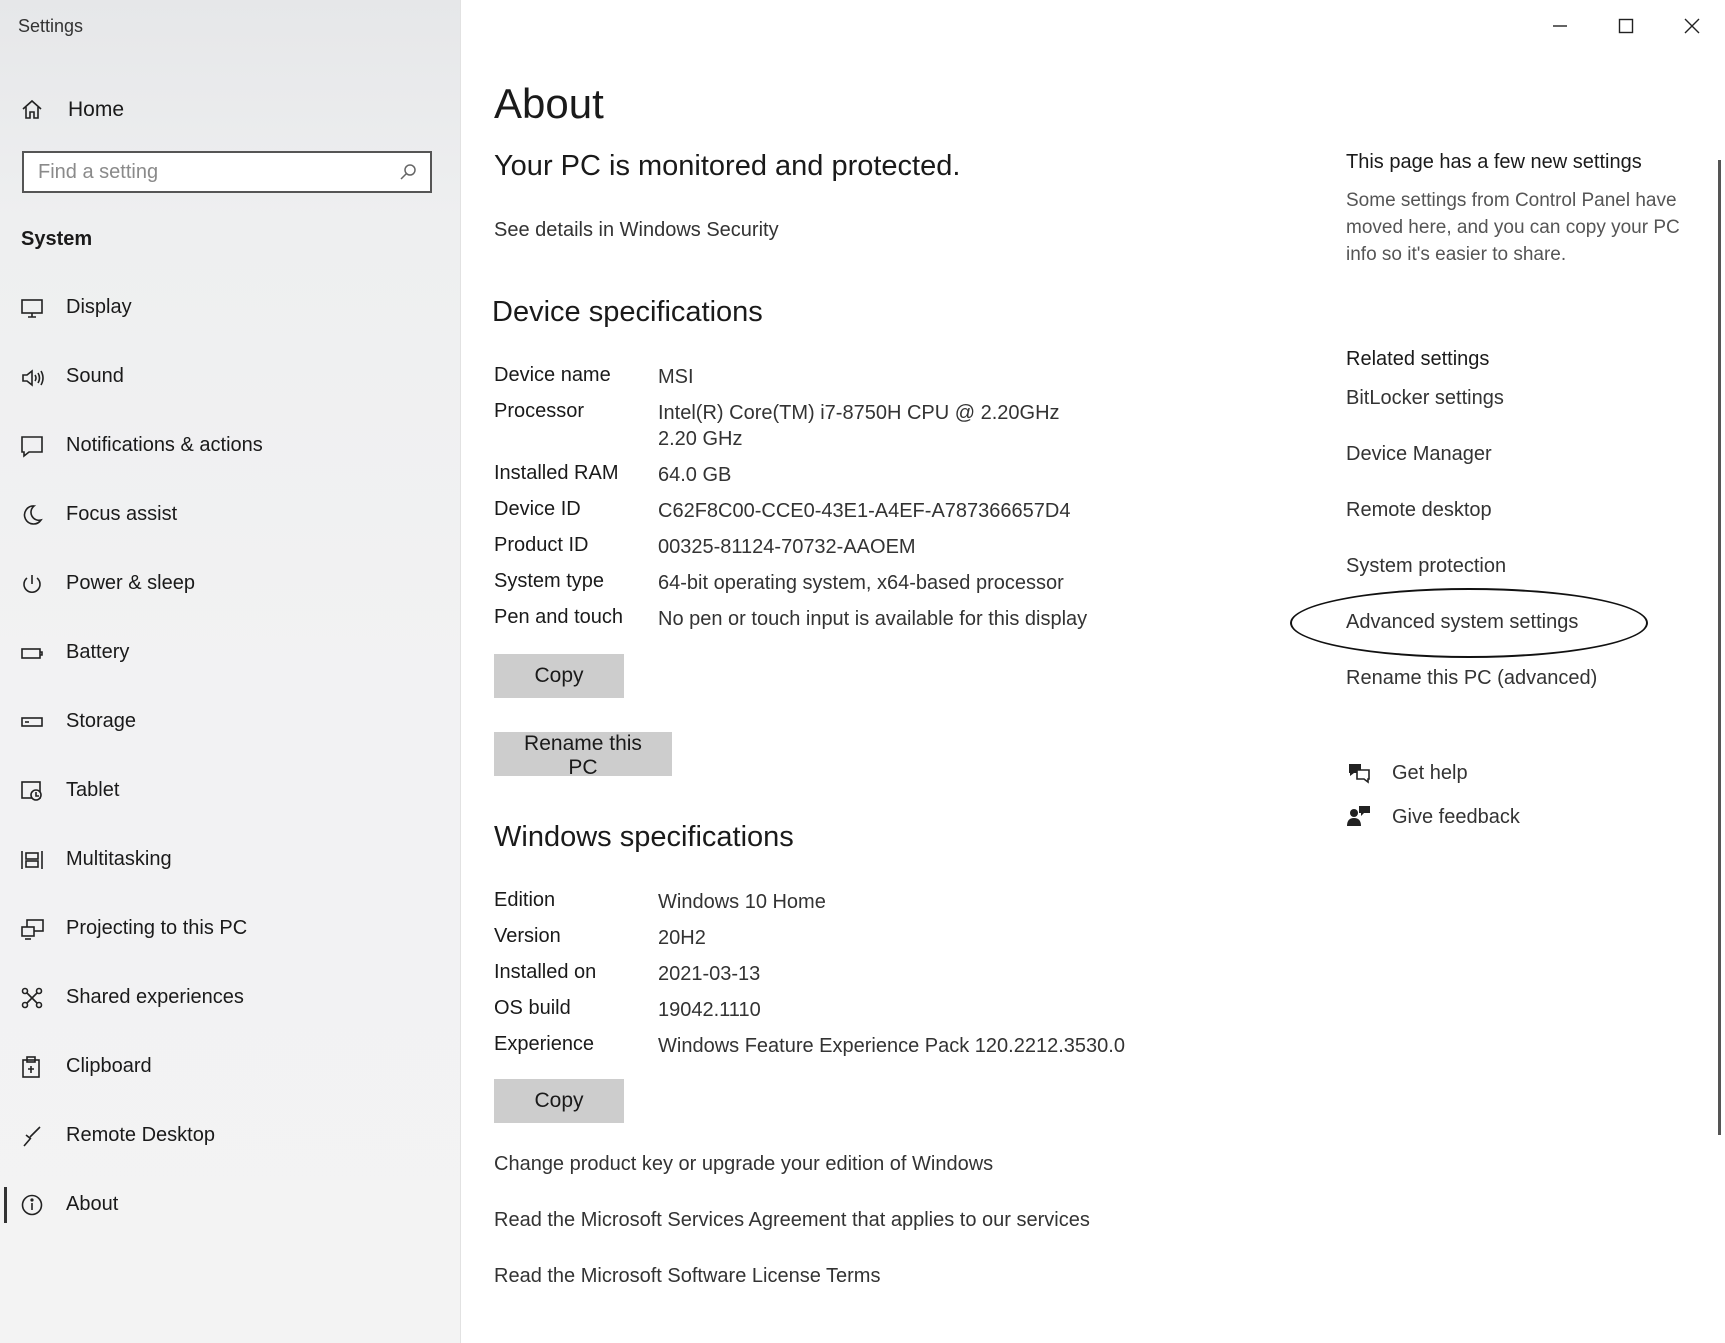 The width and height of the screenshot is (1725, 1343). What do you see at coordinates (644, 837) in the screenshot?
I see `windows-specs-heading: Windows specifications` at bounding box center [644, 837].